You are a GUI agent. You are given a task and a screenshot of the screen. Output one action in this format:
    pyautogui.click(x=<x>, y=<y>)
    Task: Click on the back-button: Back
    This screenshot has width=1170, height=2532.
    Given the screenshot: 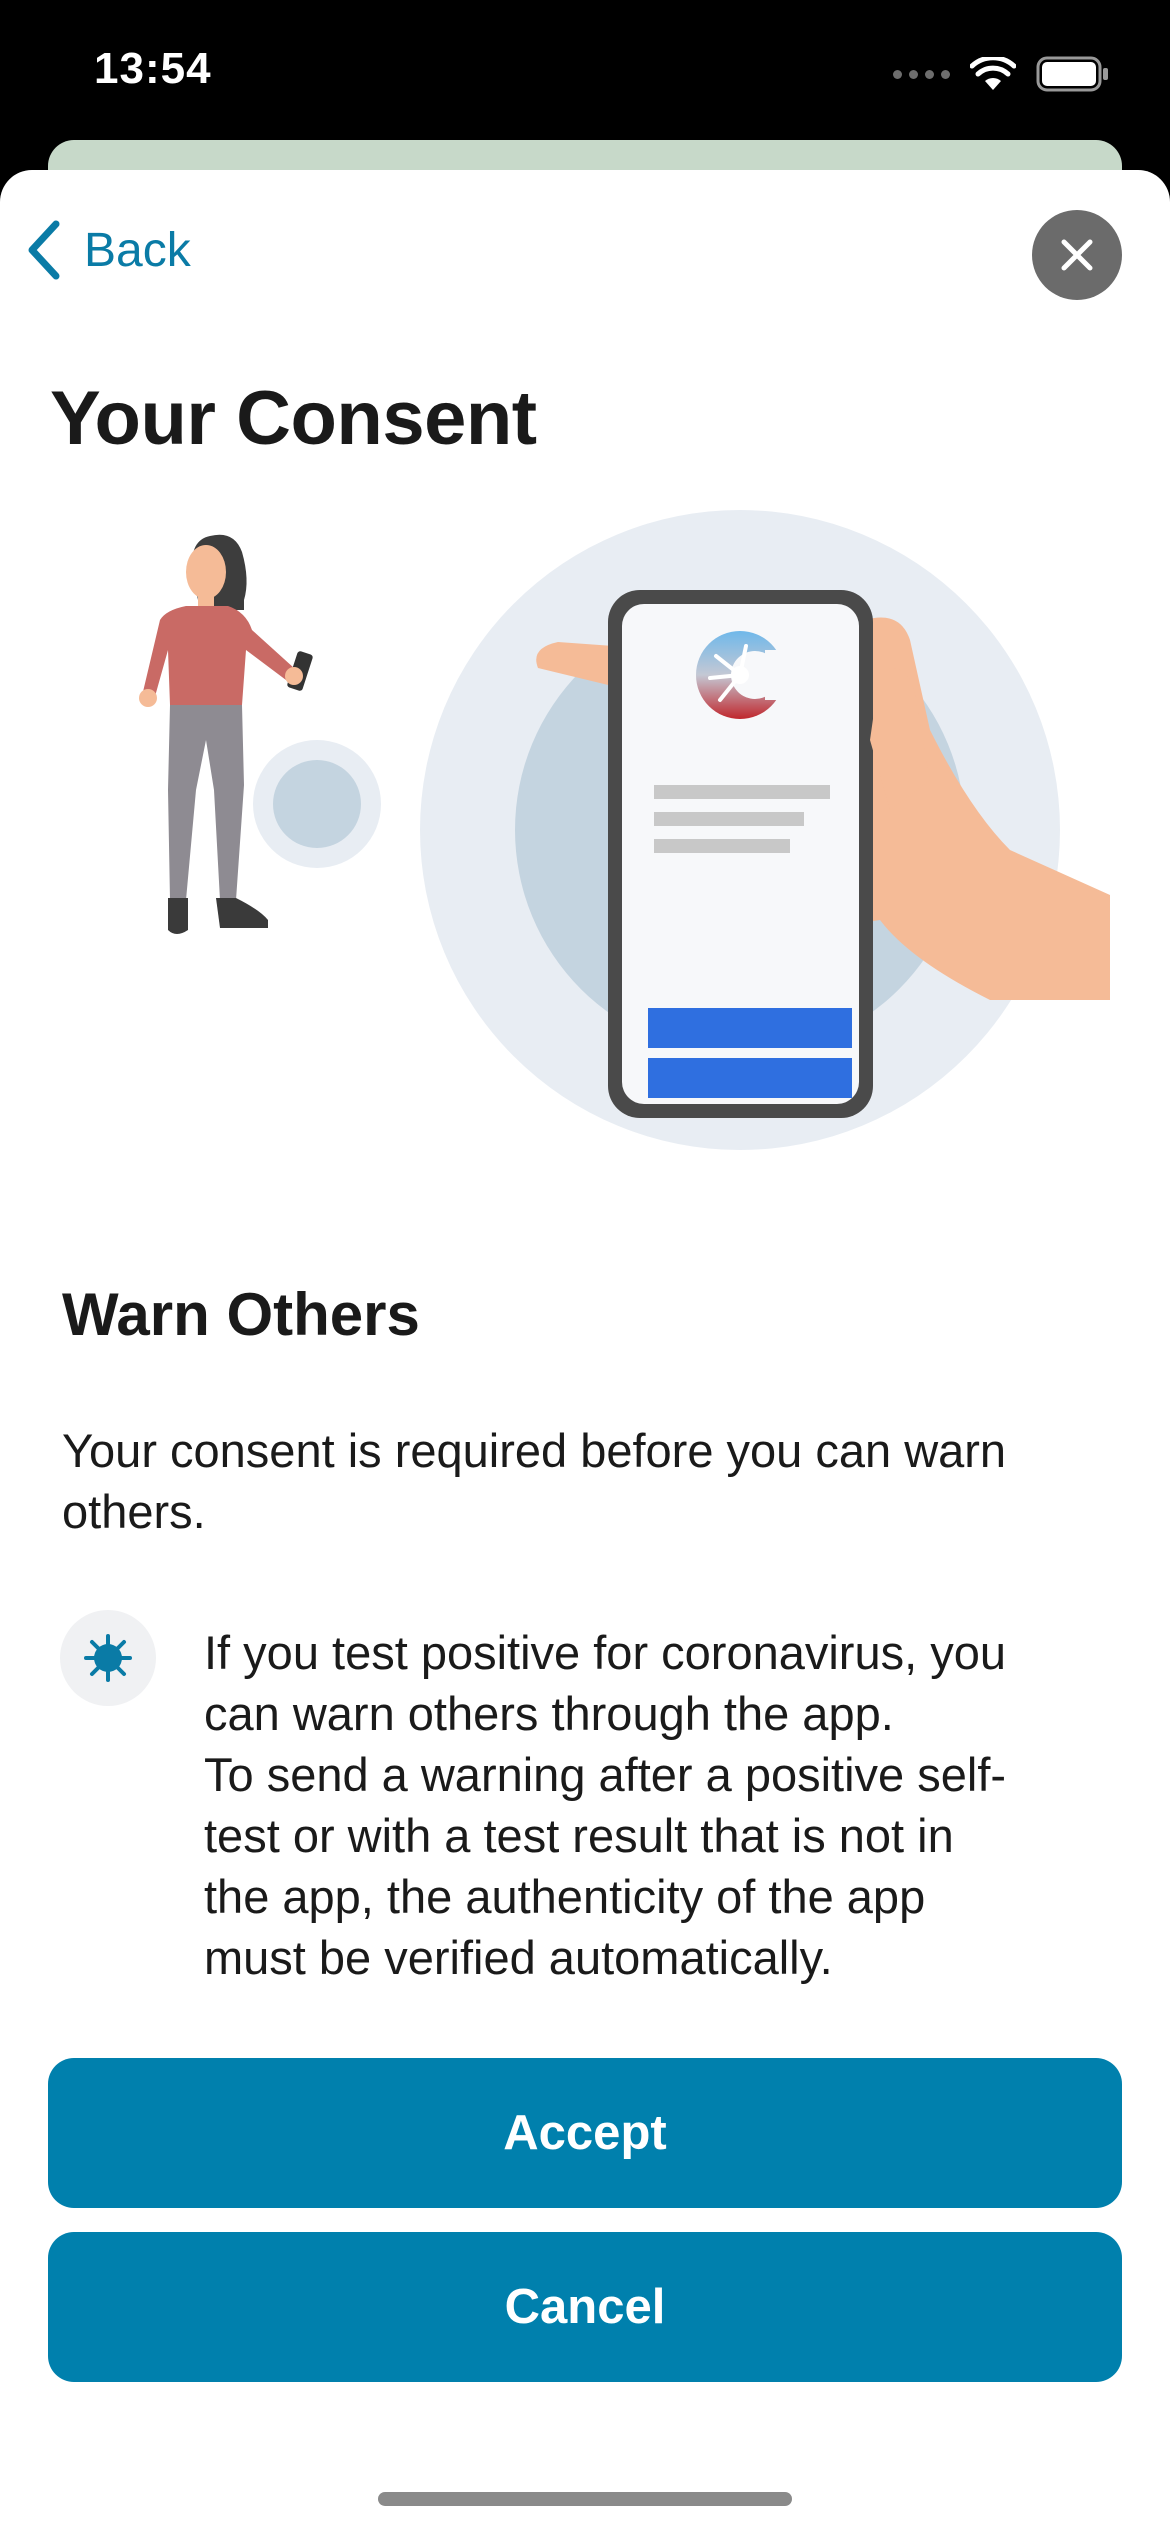 What is the action you would take?
    pyautogui.click(x=108, y=250)
    